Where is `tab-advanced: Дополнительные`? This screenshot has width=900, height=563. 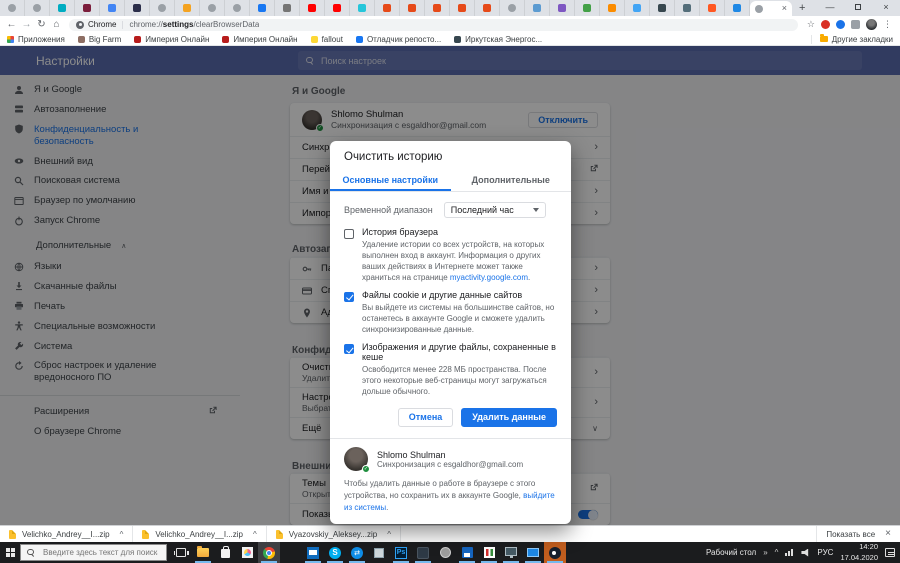
tab-advanced: Дополнительные is located at coordinates (511, 180).